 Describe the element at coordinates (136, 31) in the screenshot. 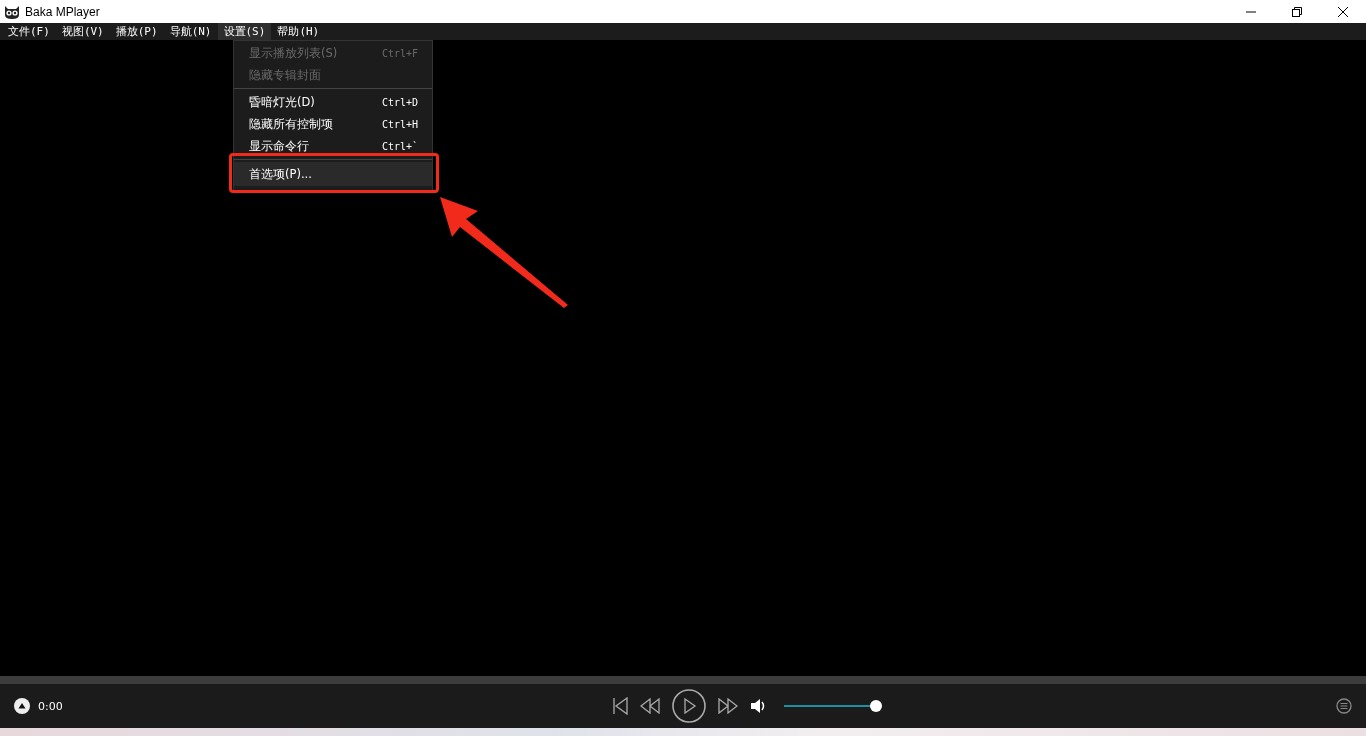

I see `menu-item: 播放(P)` at that location.